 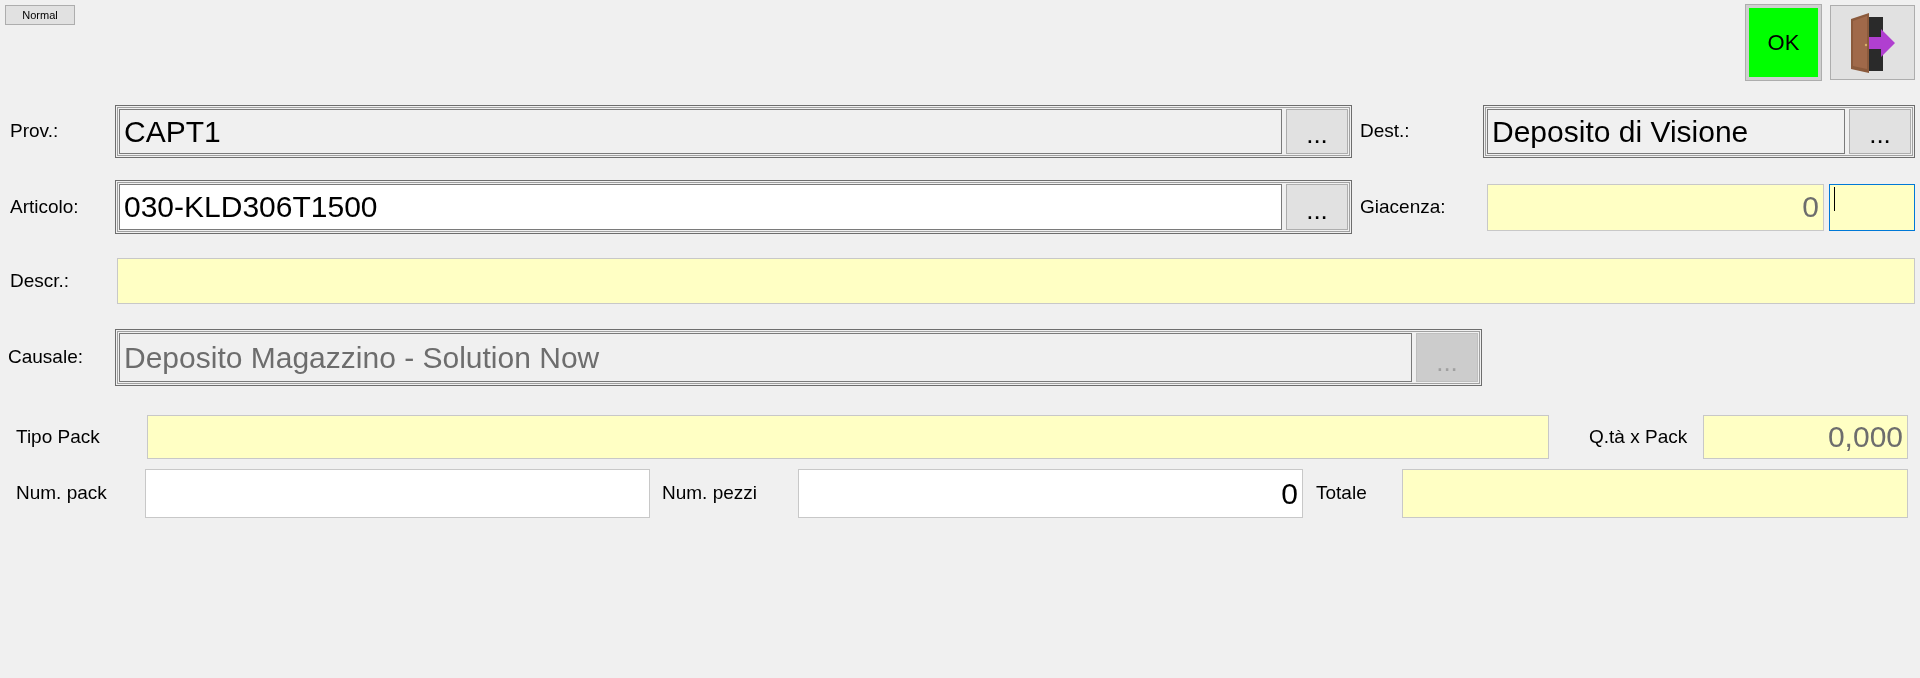 I want to click on field-label: Tipo Pack, so click(x=58, y=436).